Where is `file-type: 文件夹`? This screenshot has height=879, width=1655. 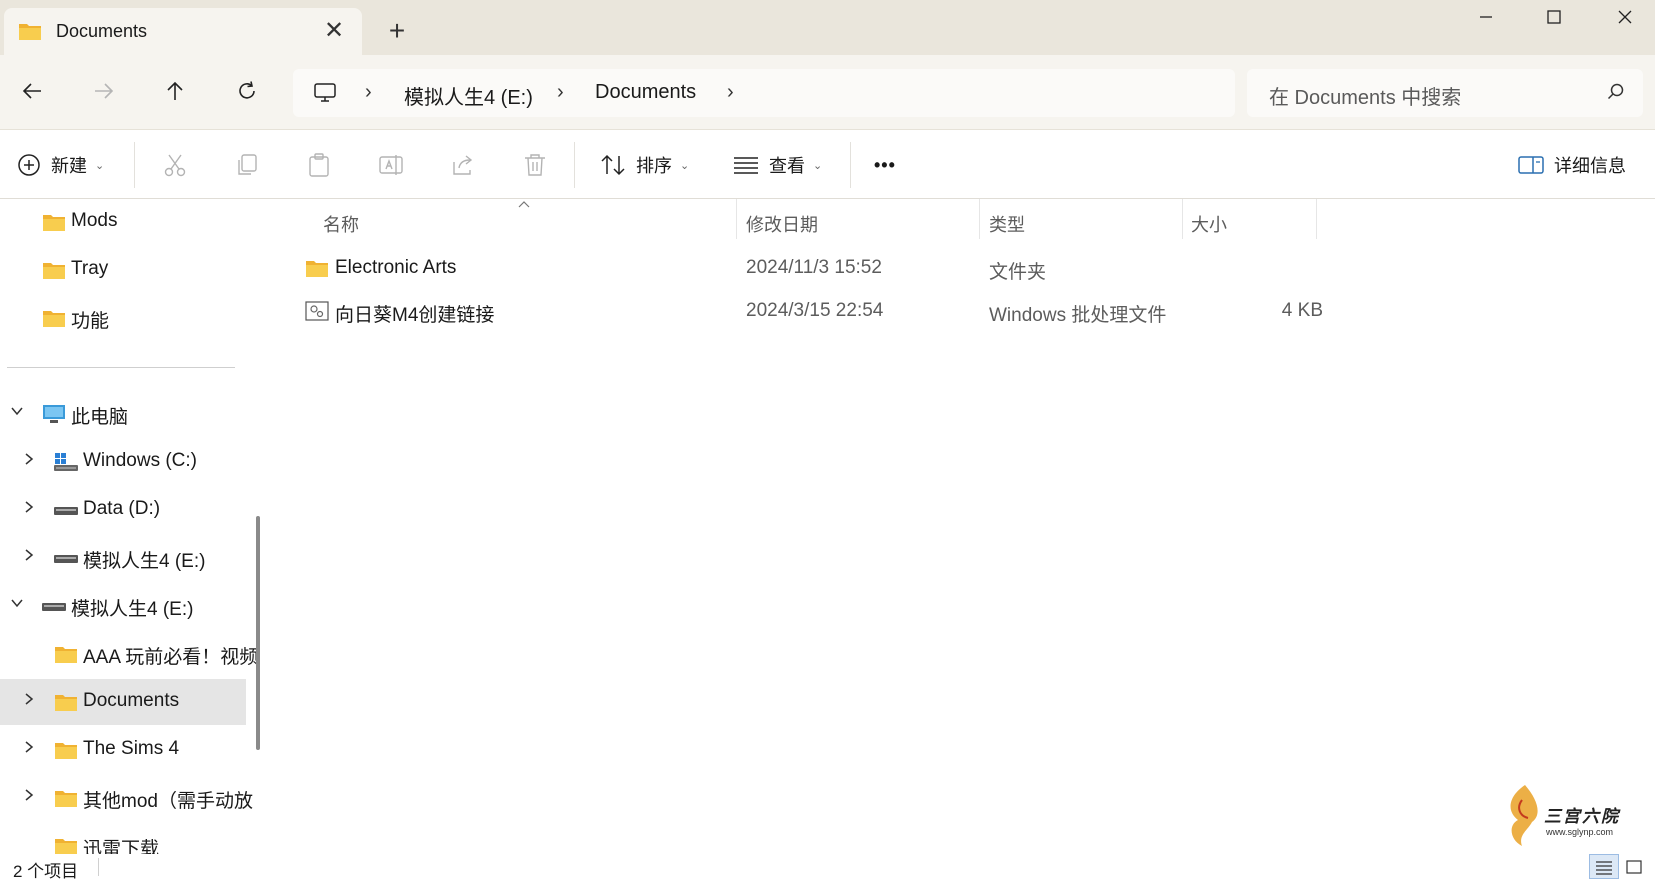
file-type: 文件夹 is located at coordinates (1018, 272).